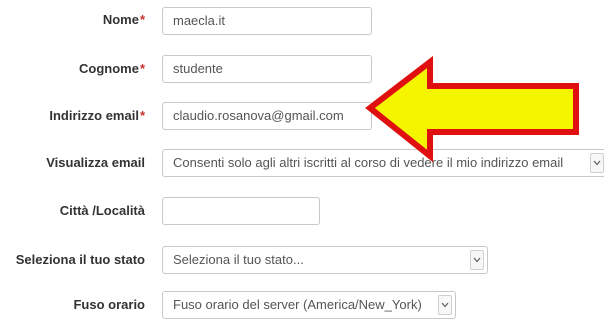 The image size is (604, 326). What do you see at coordinates (95, 162) in the screenshot?
I see `label-visualizza-email: Visualizza email` at bounding box center [95, 162].